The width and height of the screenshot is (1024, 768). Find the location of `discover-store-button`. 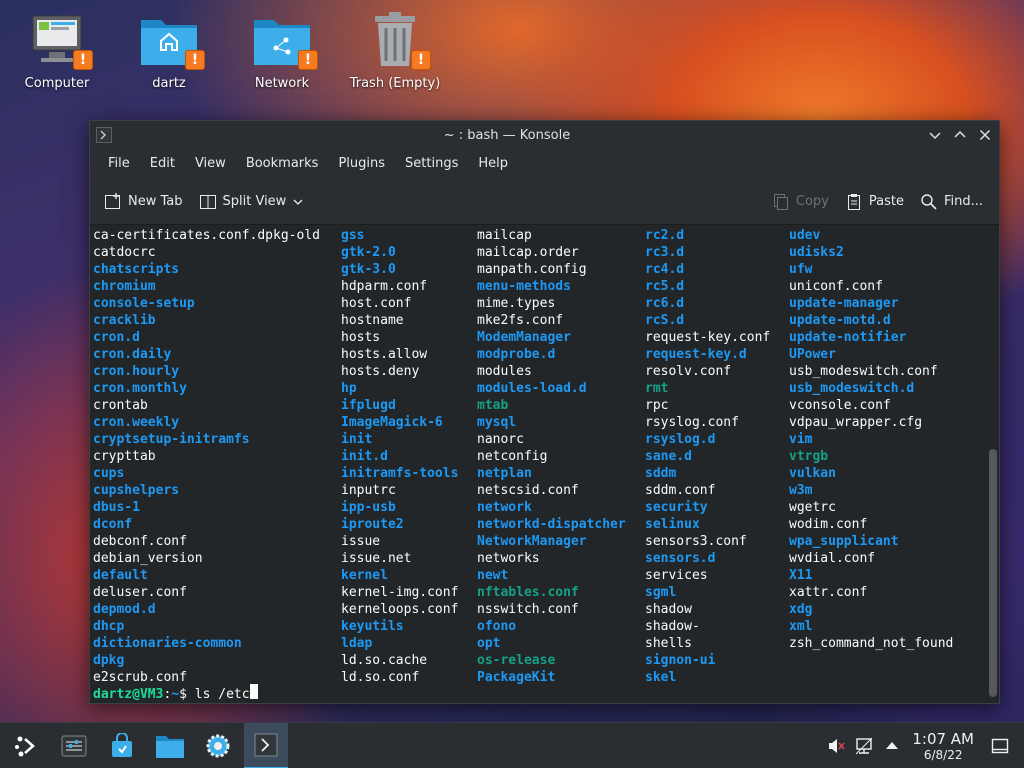

discover-store-button is located at coordinates (122, 745).